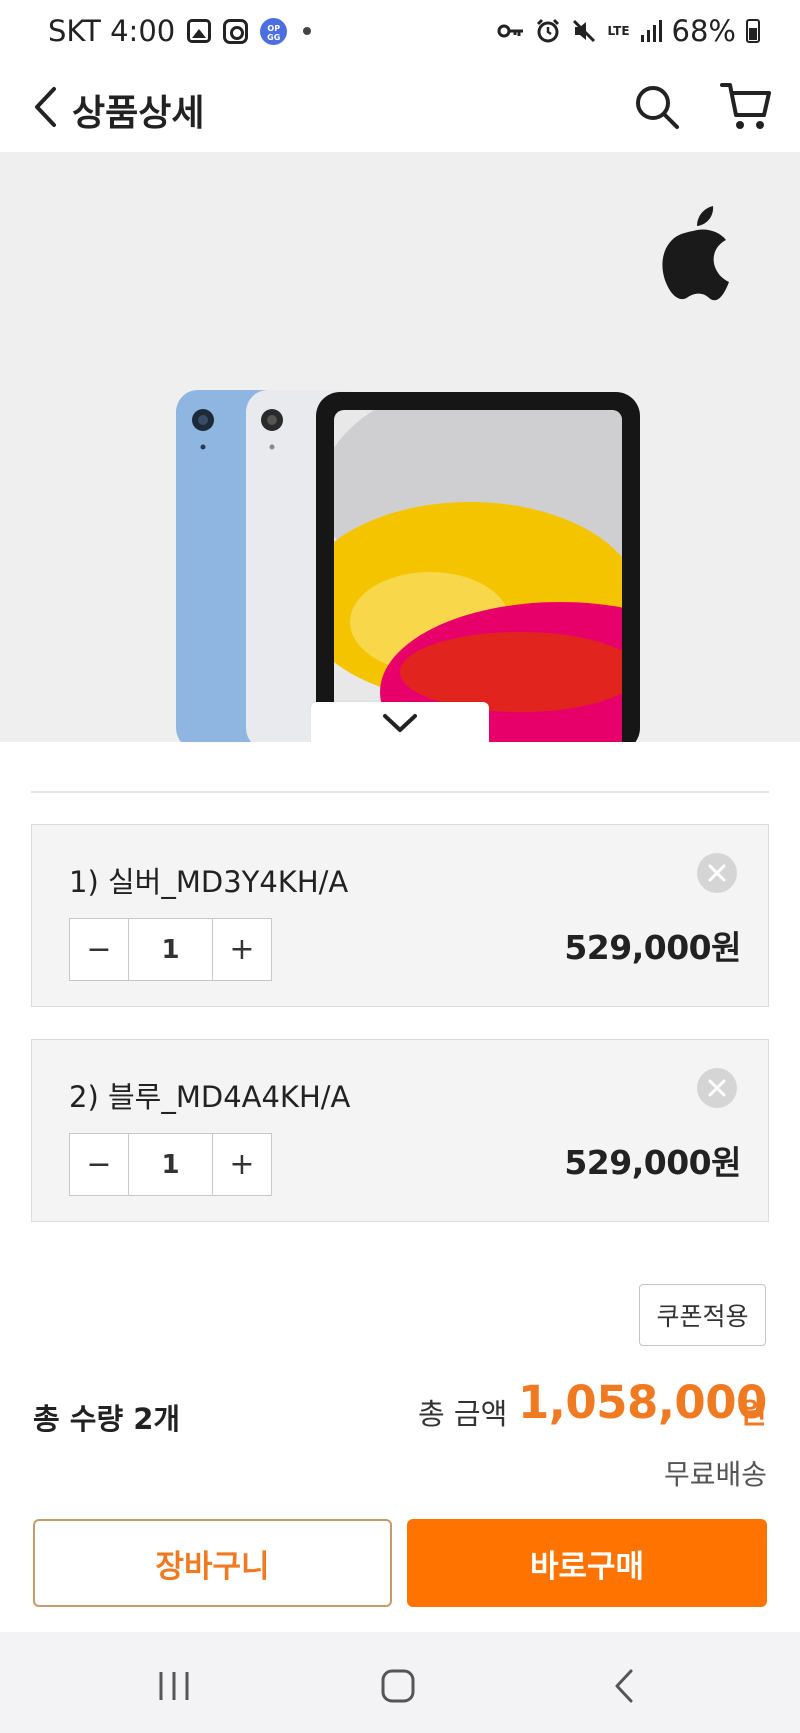  Describe the element at coordinates (210, 1097) in the screenshot. I see `option-name: 2) 블루_MD4A4KH/A` at that location.